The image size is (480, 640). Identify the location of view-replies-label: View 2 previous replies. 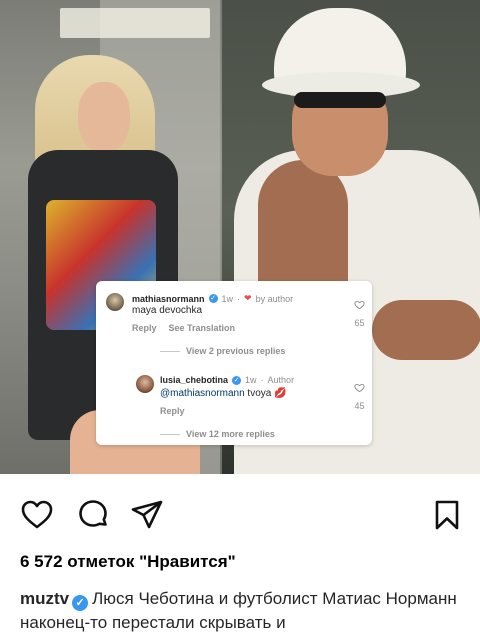
(236, 351).